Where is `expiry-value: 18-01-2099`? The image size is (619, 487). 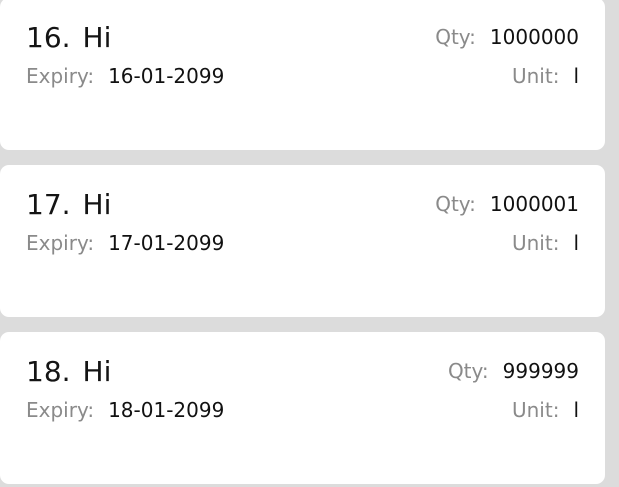 expiry-value: 18-01-2099 is located at coordinates (166, 410).